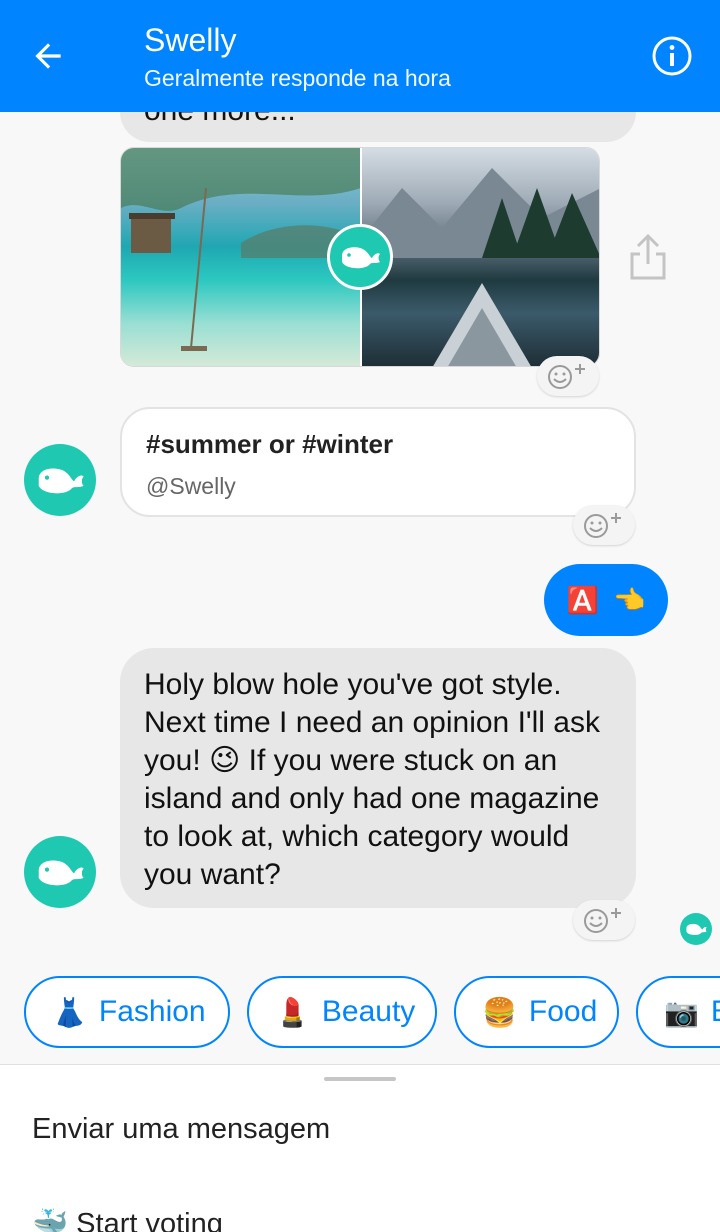 The height and width of the screenshot is (1232, 720). What do you see at coordinates (681, 1012) in the screenshot?
I see `camera-icon: 📷` at bounding box center [681, 1012].